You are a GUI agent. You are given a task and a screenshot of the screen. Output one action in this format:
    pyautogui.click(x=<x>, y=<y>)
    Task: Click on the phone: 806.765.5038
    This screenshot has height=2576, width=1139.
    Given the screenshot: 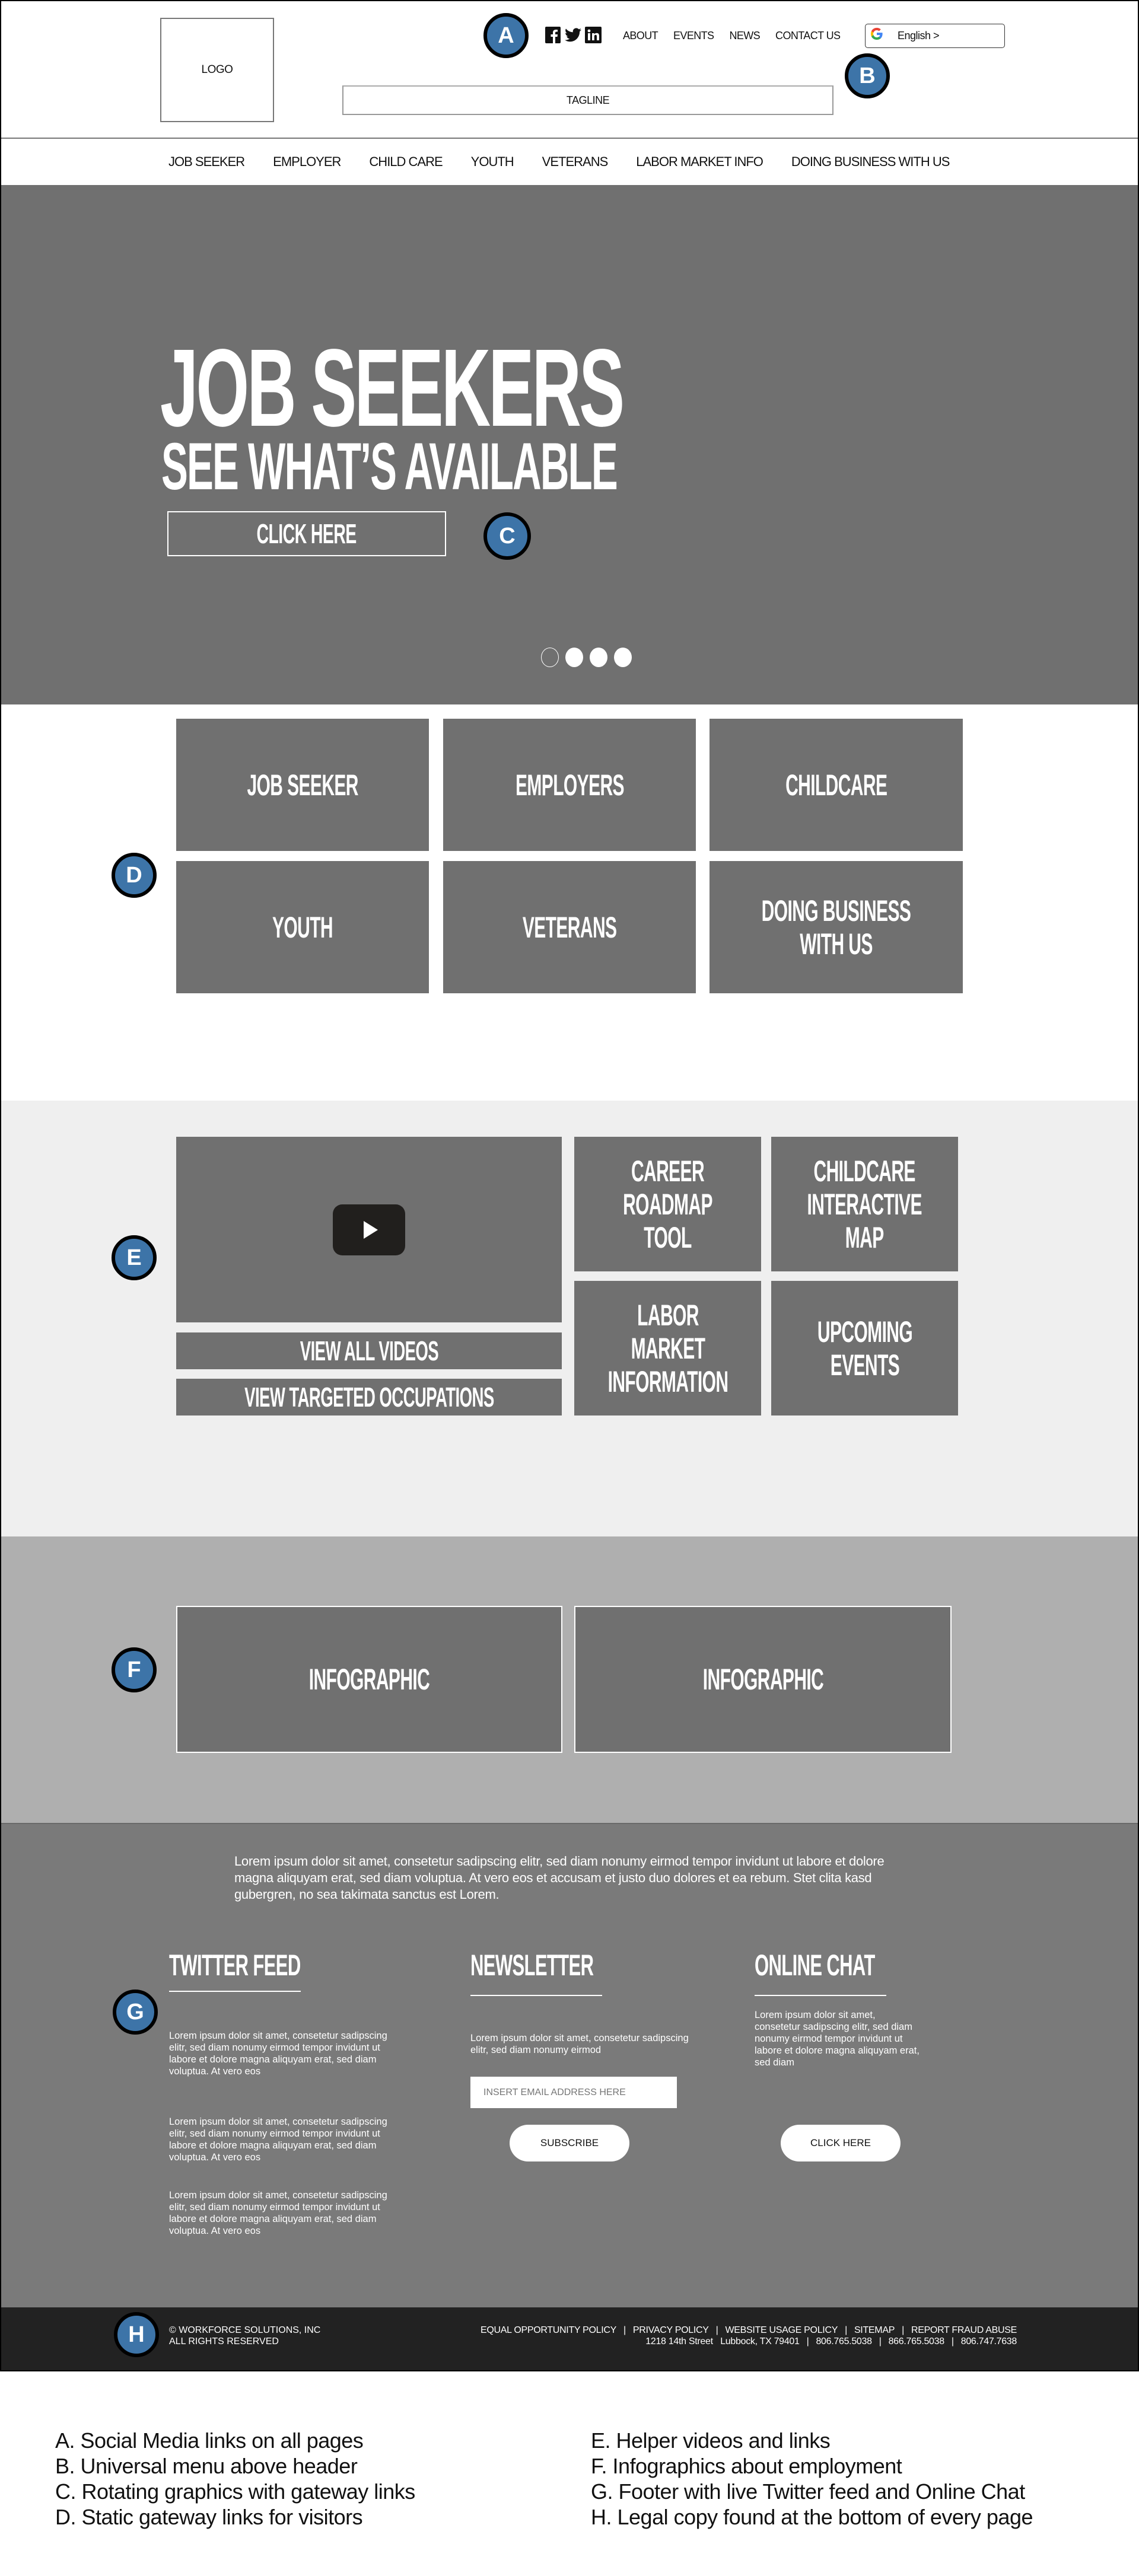 What is the action you would take?
    pyautogui.click(x=844, y=2341)
    